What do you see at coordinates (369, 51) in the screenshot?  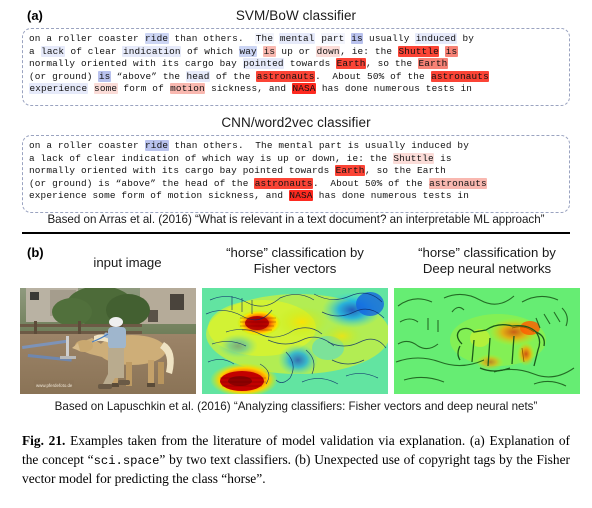 I see `svm-word: , ie: the` at bounding box center [369, 51].